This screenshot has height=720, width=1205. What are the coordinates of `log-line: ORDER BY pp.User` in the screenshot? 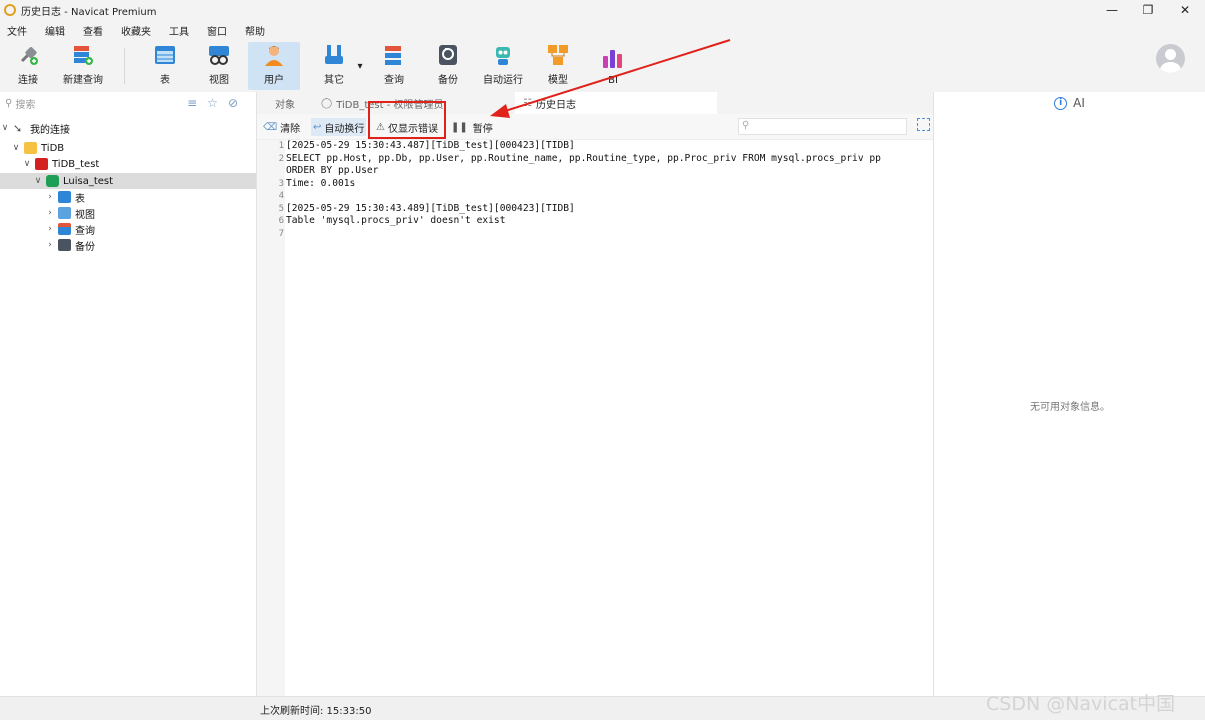 It's located at (332, 170).